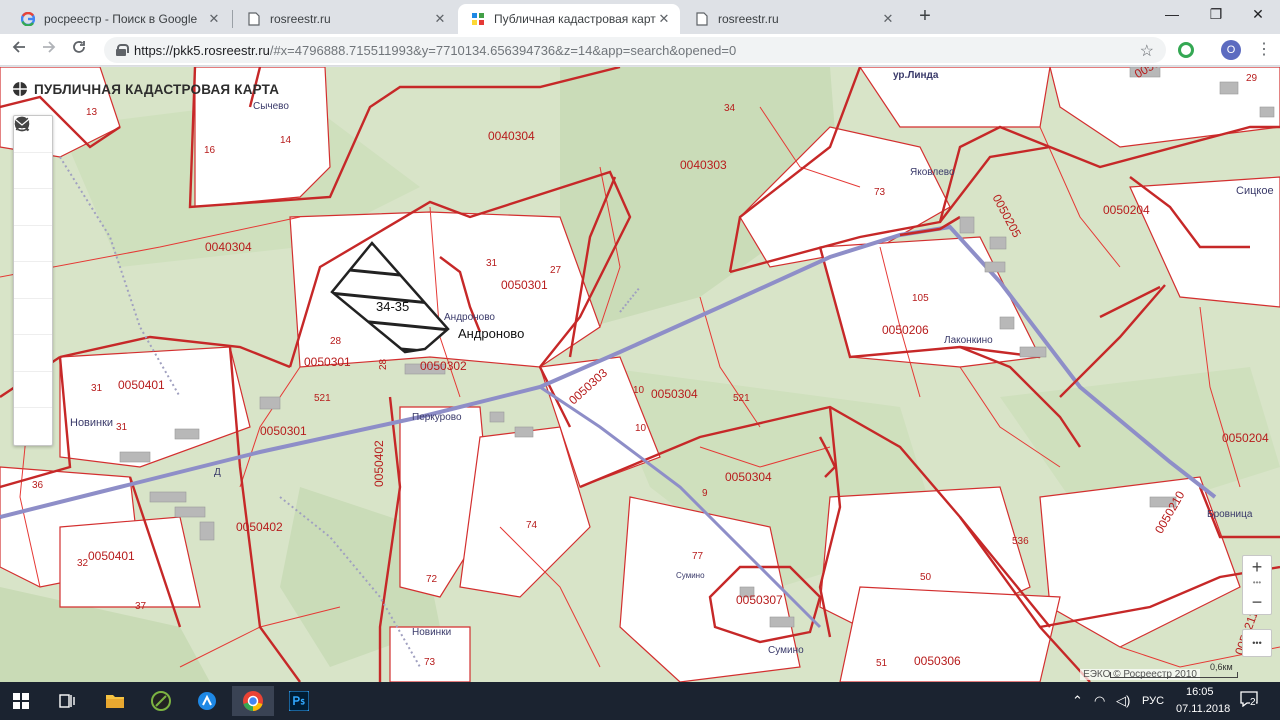 The image size is (1280, 720). What do you see at coordinates (1123, 701) in the screenshot?
I see `volume-icon: ◁)` at bounding box center [1123, 701].